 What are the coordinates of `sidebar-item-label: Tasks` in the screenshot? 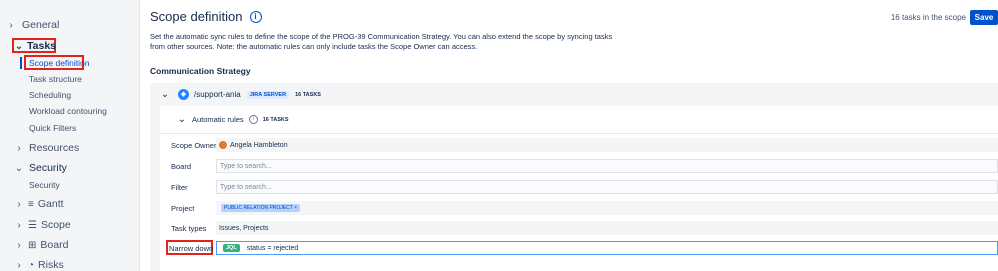 It's located at (41, 46).